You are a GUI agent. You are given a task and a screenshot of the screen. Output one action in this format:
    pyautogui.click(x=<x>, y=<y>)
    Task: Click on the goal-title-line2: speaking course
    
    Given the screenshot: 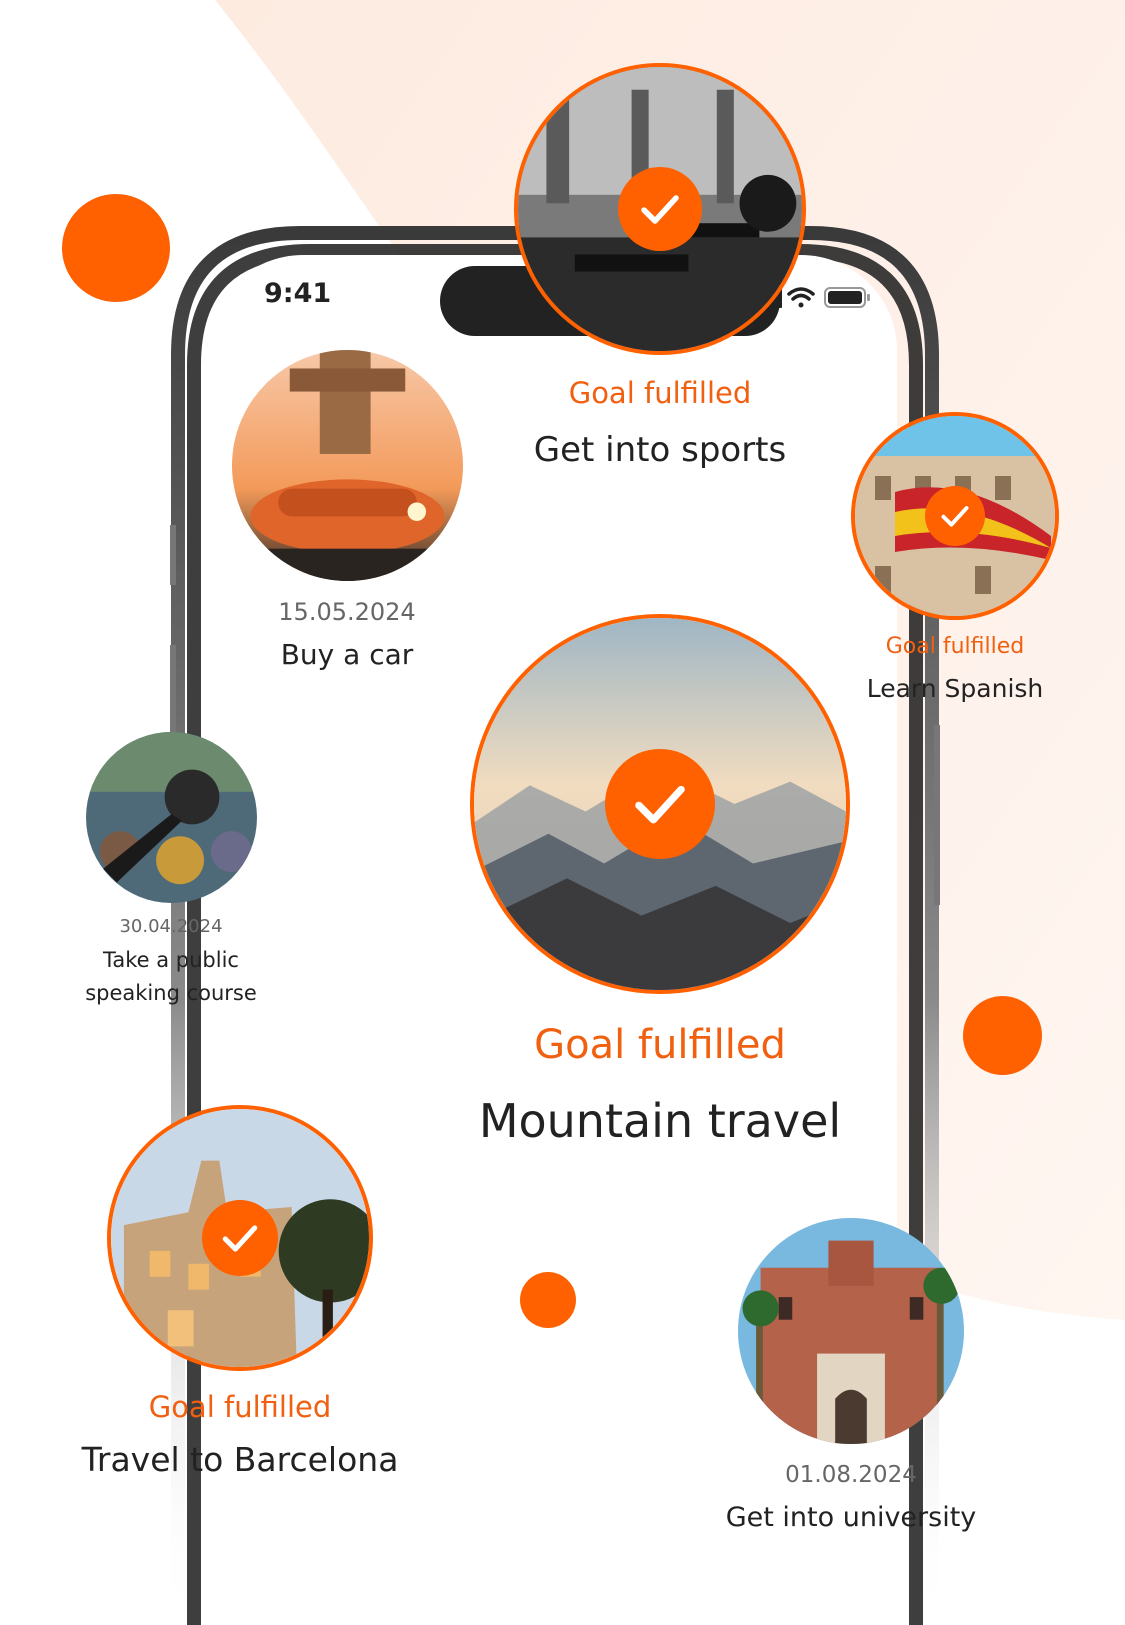 What is the action you would take?
    pyautogui.click(x=171, y=993)
    